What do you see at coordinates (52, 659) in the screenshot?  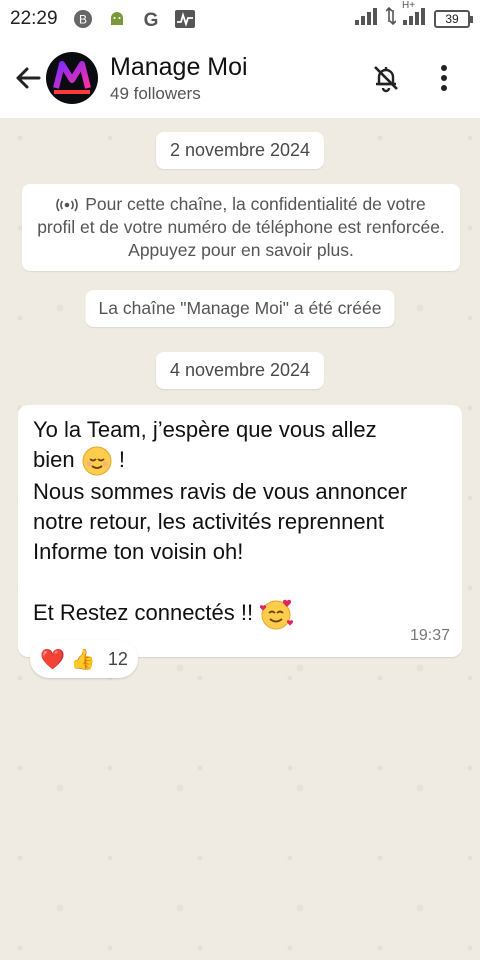 I see `heart-reaction-icon: ❤️` at bounding box center [52, 659].